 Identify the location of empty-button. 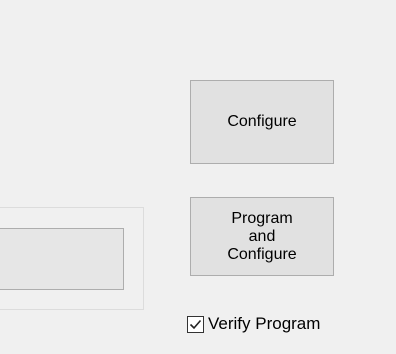
(62, 259).